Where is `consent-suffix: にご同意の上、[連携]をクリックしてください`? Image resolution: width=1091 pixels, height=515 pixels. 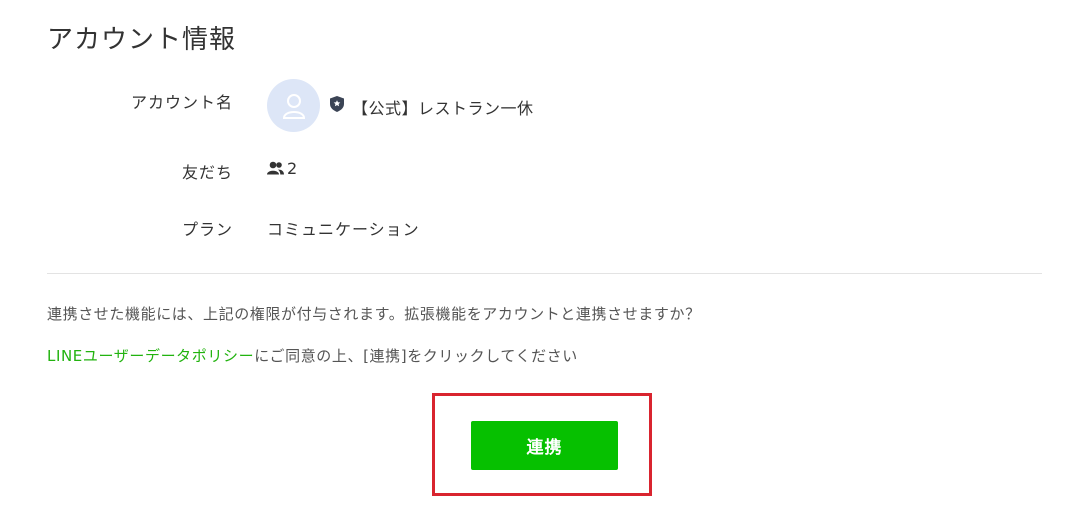
consent-suffix: にご同意の上、[連携]をクリックしてください is located at coordinates (416, 356).